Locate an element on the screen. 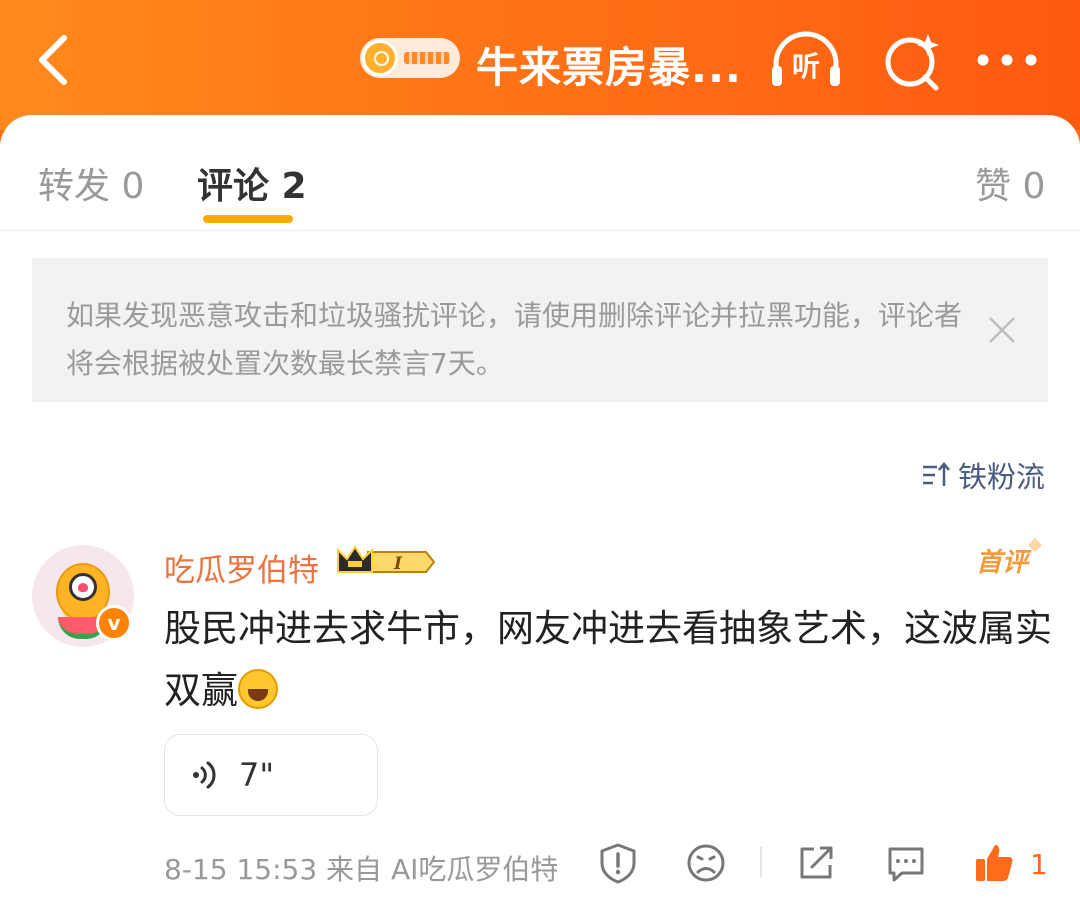 This screenshot has height=901, width=1080. reply-button is located at coordinates (906, 863).